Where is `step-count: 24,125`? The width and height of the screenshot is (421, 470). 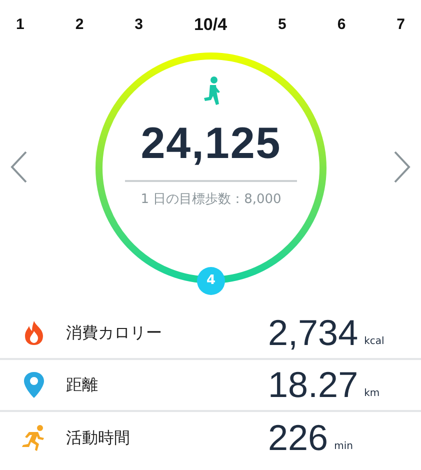
step-count: 24,125 is located at coordinates (211, 144).